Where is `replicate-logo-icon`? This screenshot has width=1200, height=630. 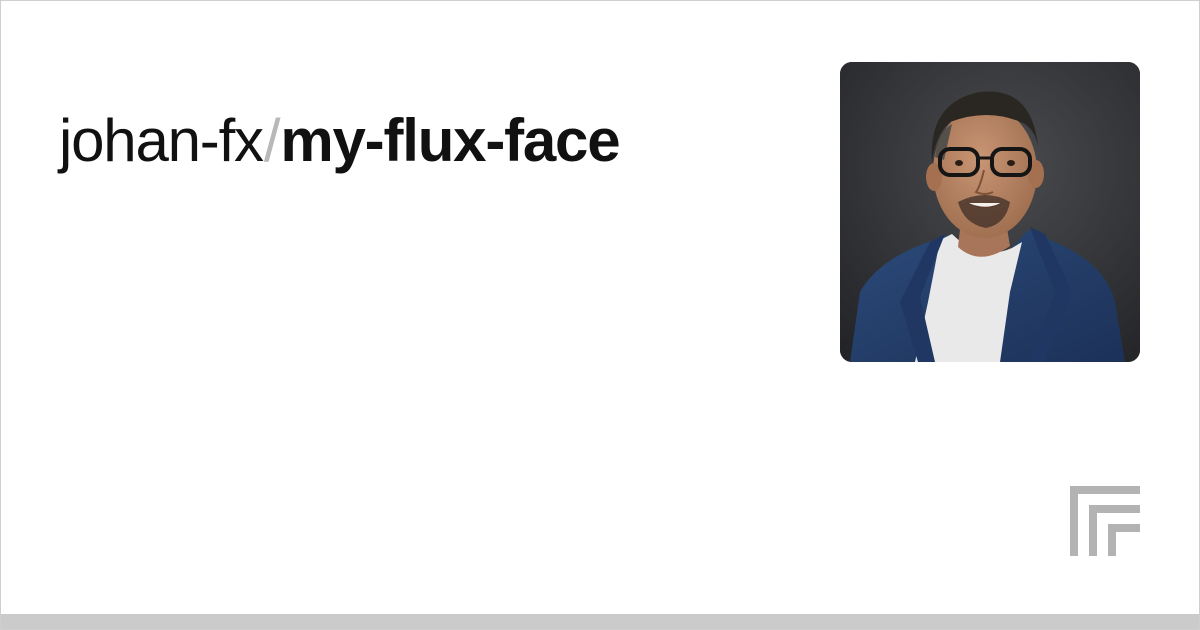 replicate-logo-icon is located at coordinates (1105, 521).